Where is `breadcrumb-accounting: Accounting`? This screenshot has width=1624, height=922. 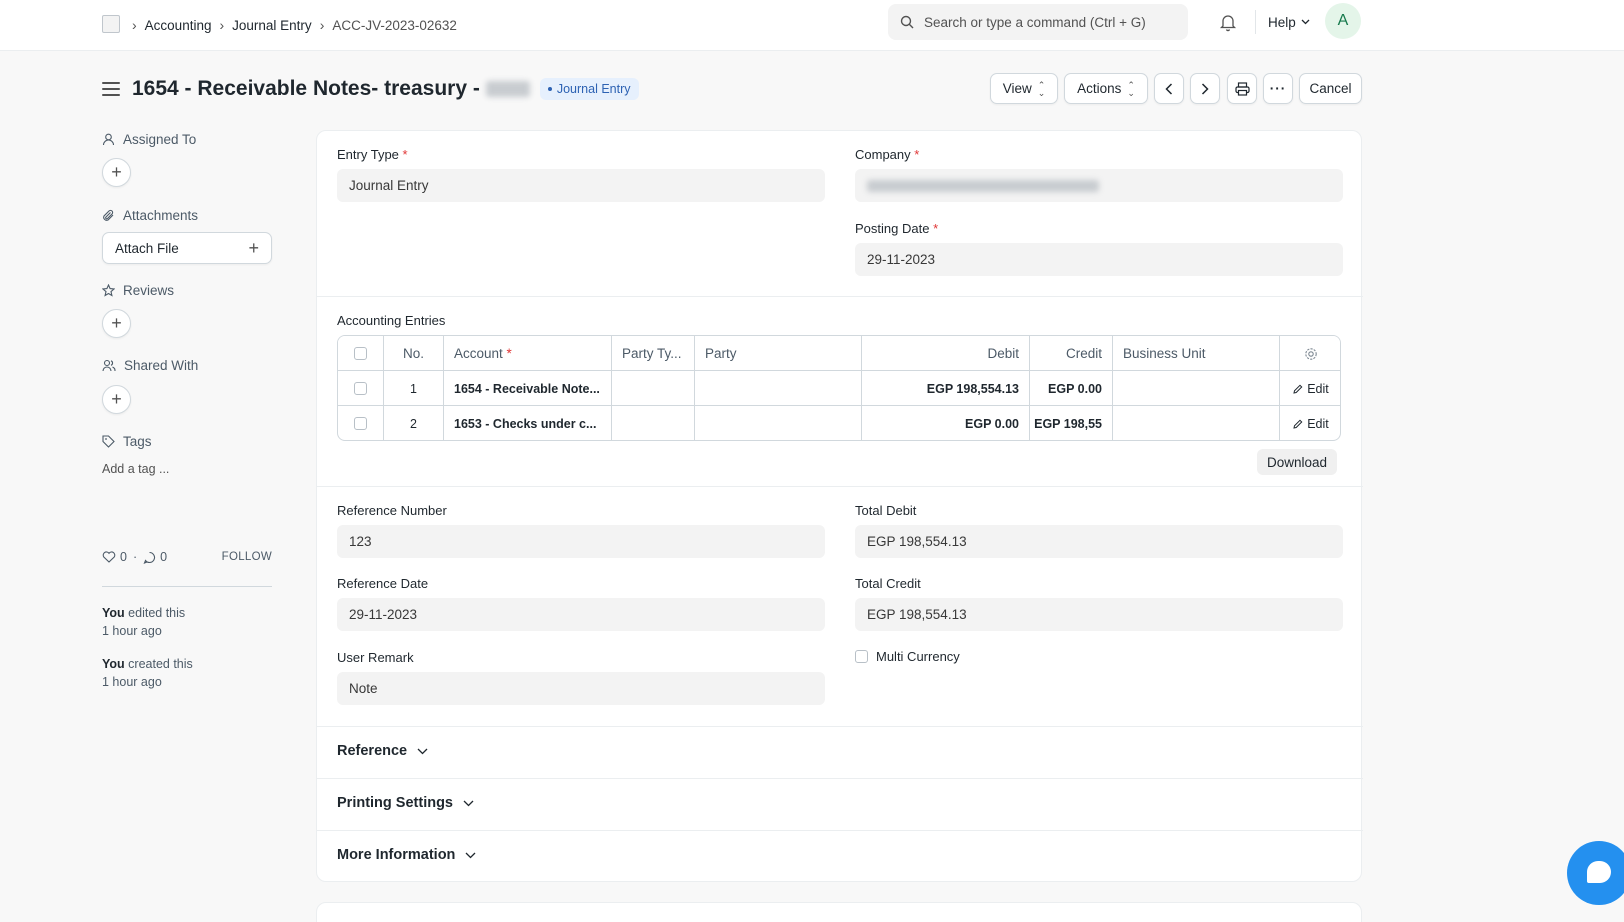 breadcrumb-accounting: Accounting is located at coordinates (178, 25).